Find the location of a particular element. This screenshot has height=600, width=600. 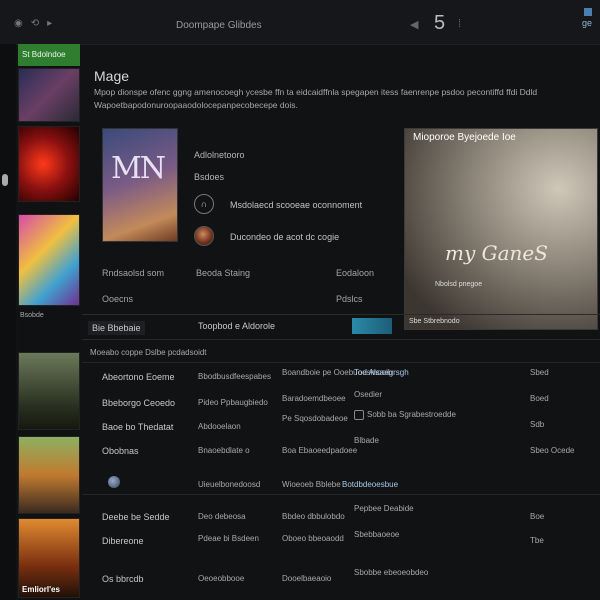

friend-row: Ducondeo de acot dc cogie is located at coordinates (284, 237).